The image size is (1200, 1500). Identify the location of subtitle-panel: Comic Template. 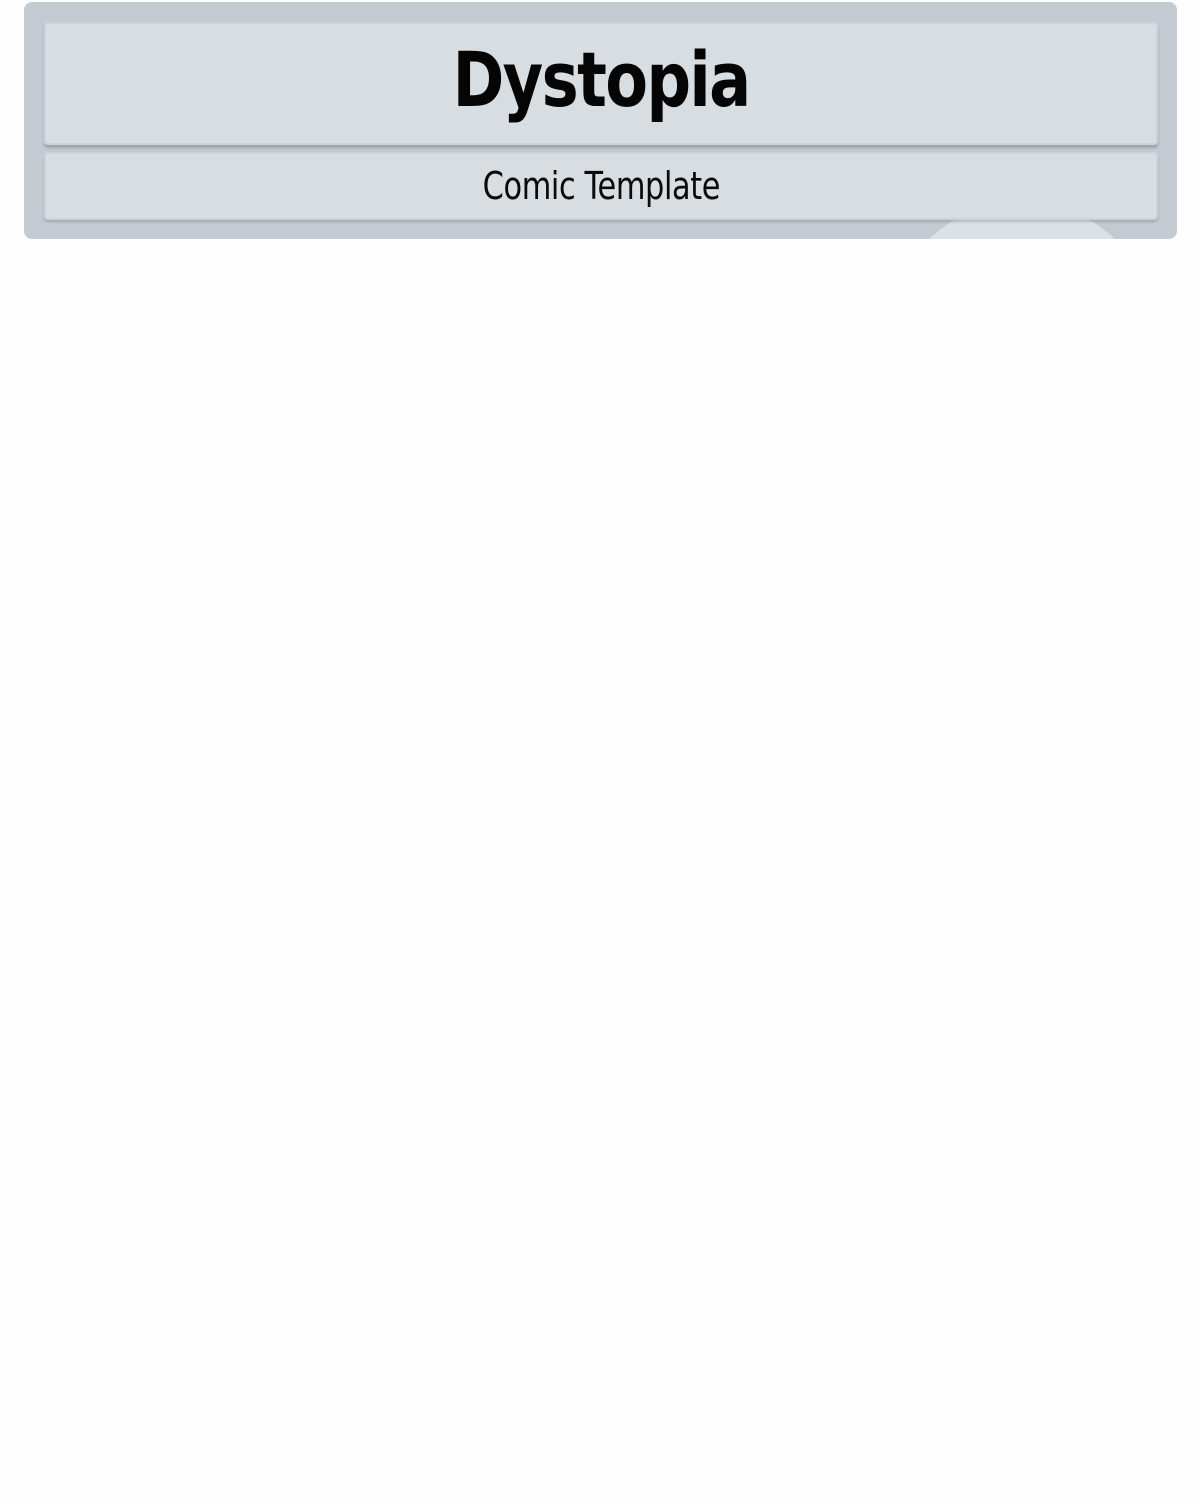
(601, 186).